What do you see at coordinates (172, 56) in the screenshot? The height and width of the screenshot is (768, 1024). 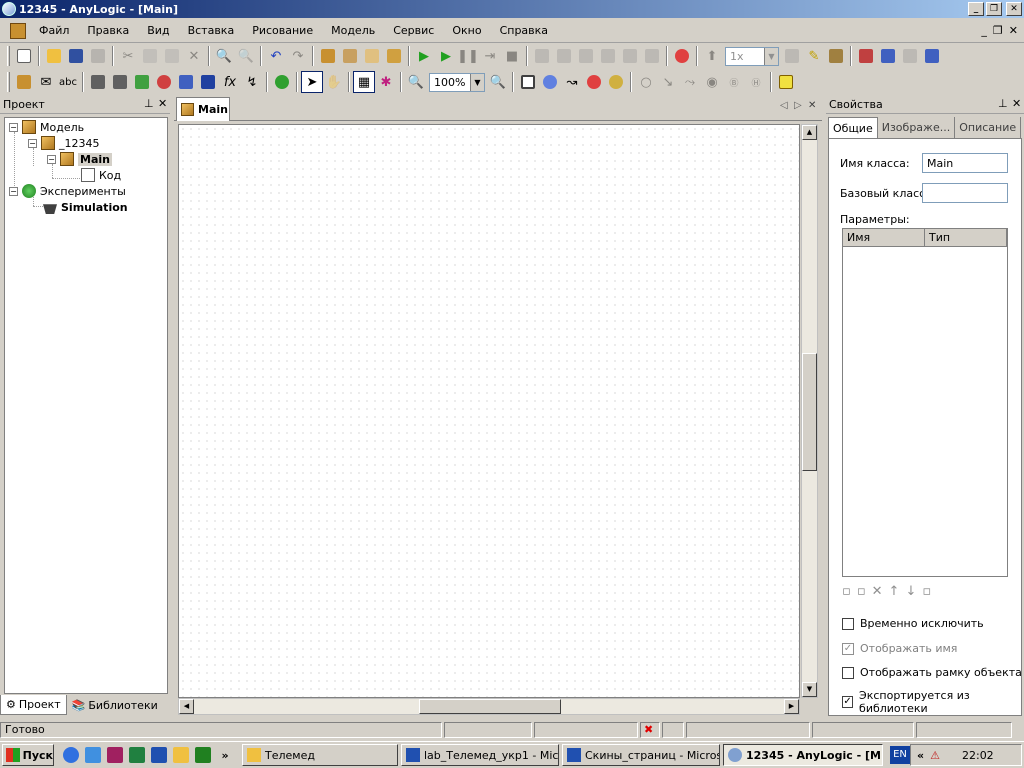 I see `paste-icon` at bounding box center [172, 56].